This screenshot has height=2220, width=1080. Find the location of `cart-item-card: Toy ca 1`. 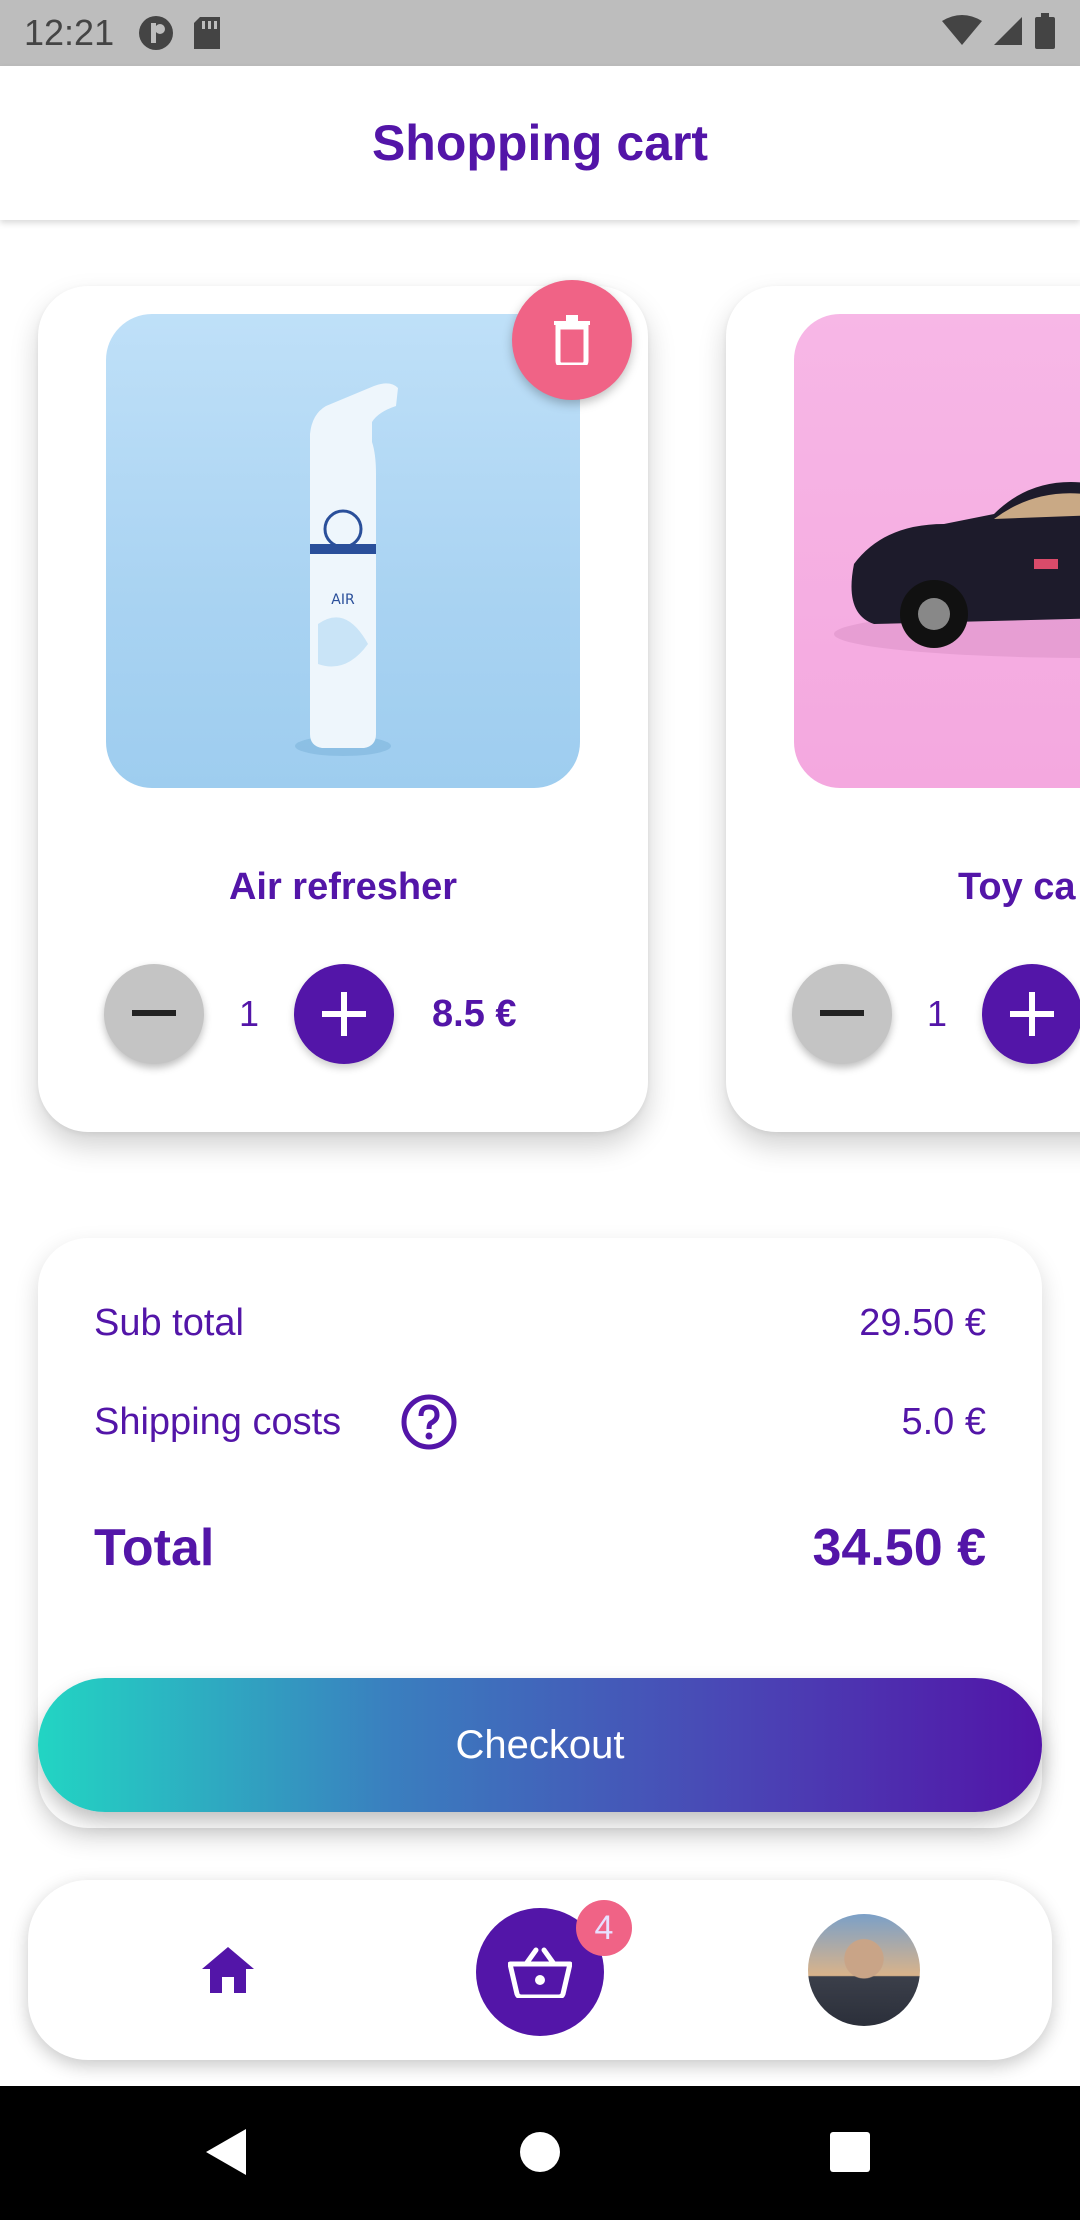

cart-item-card: Toy ca 1 is located at coordinates (903, 709).